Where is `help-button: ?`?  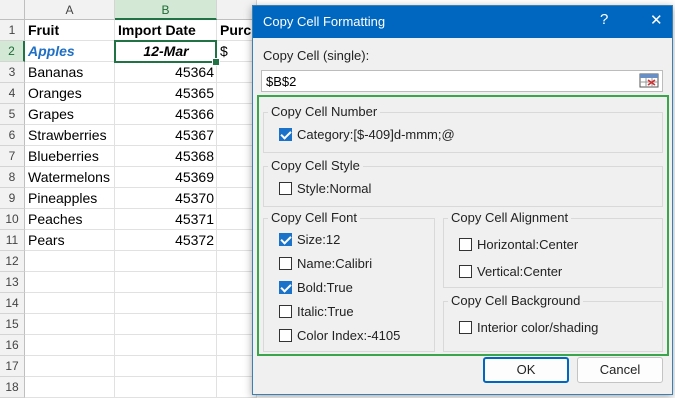
help-button: ? is located at coordinates (604, 19).